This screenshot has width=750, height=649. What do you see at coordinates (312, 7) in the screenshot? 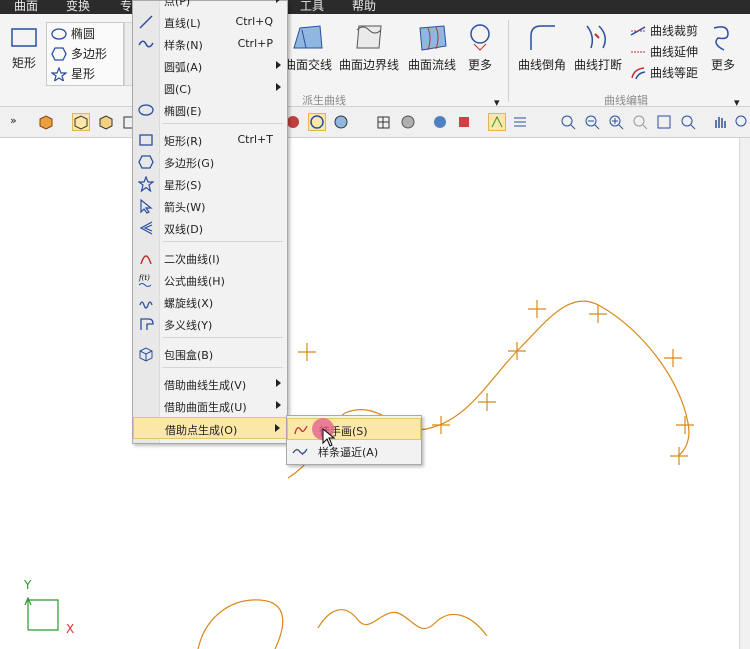
I see `menu-tools: 工具` at bounding box center [312, 7].